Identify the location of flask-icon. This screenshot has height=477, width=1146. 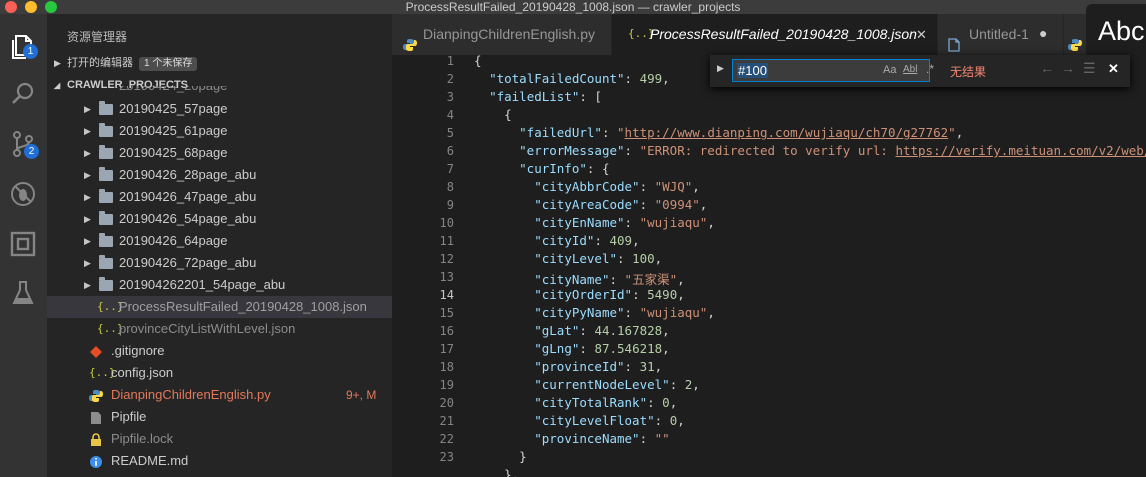
(23, 293).